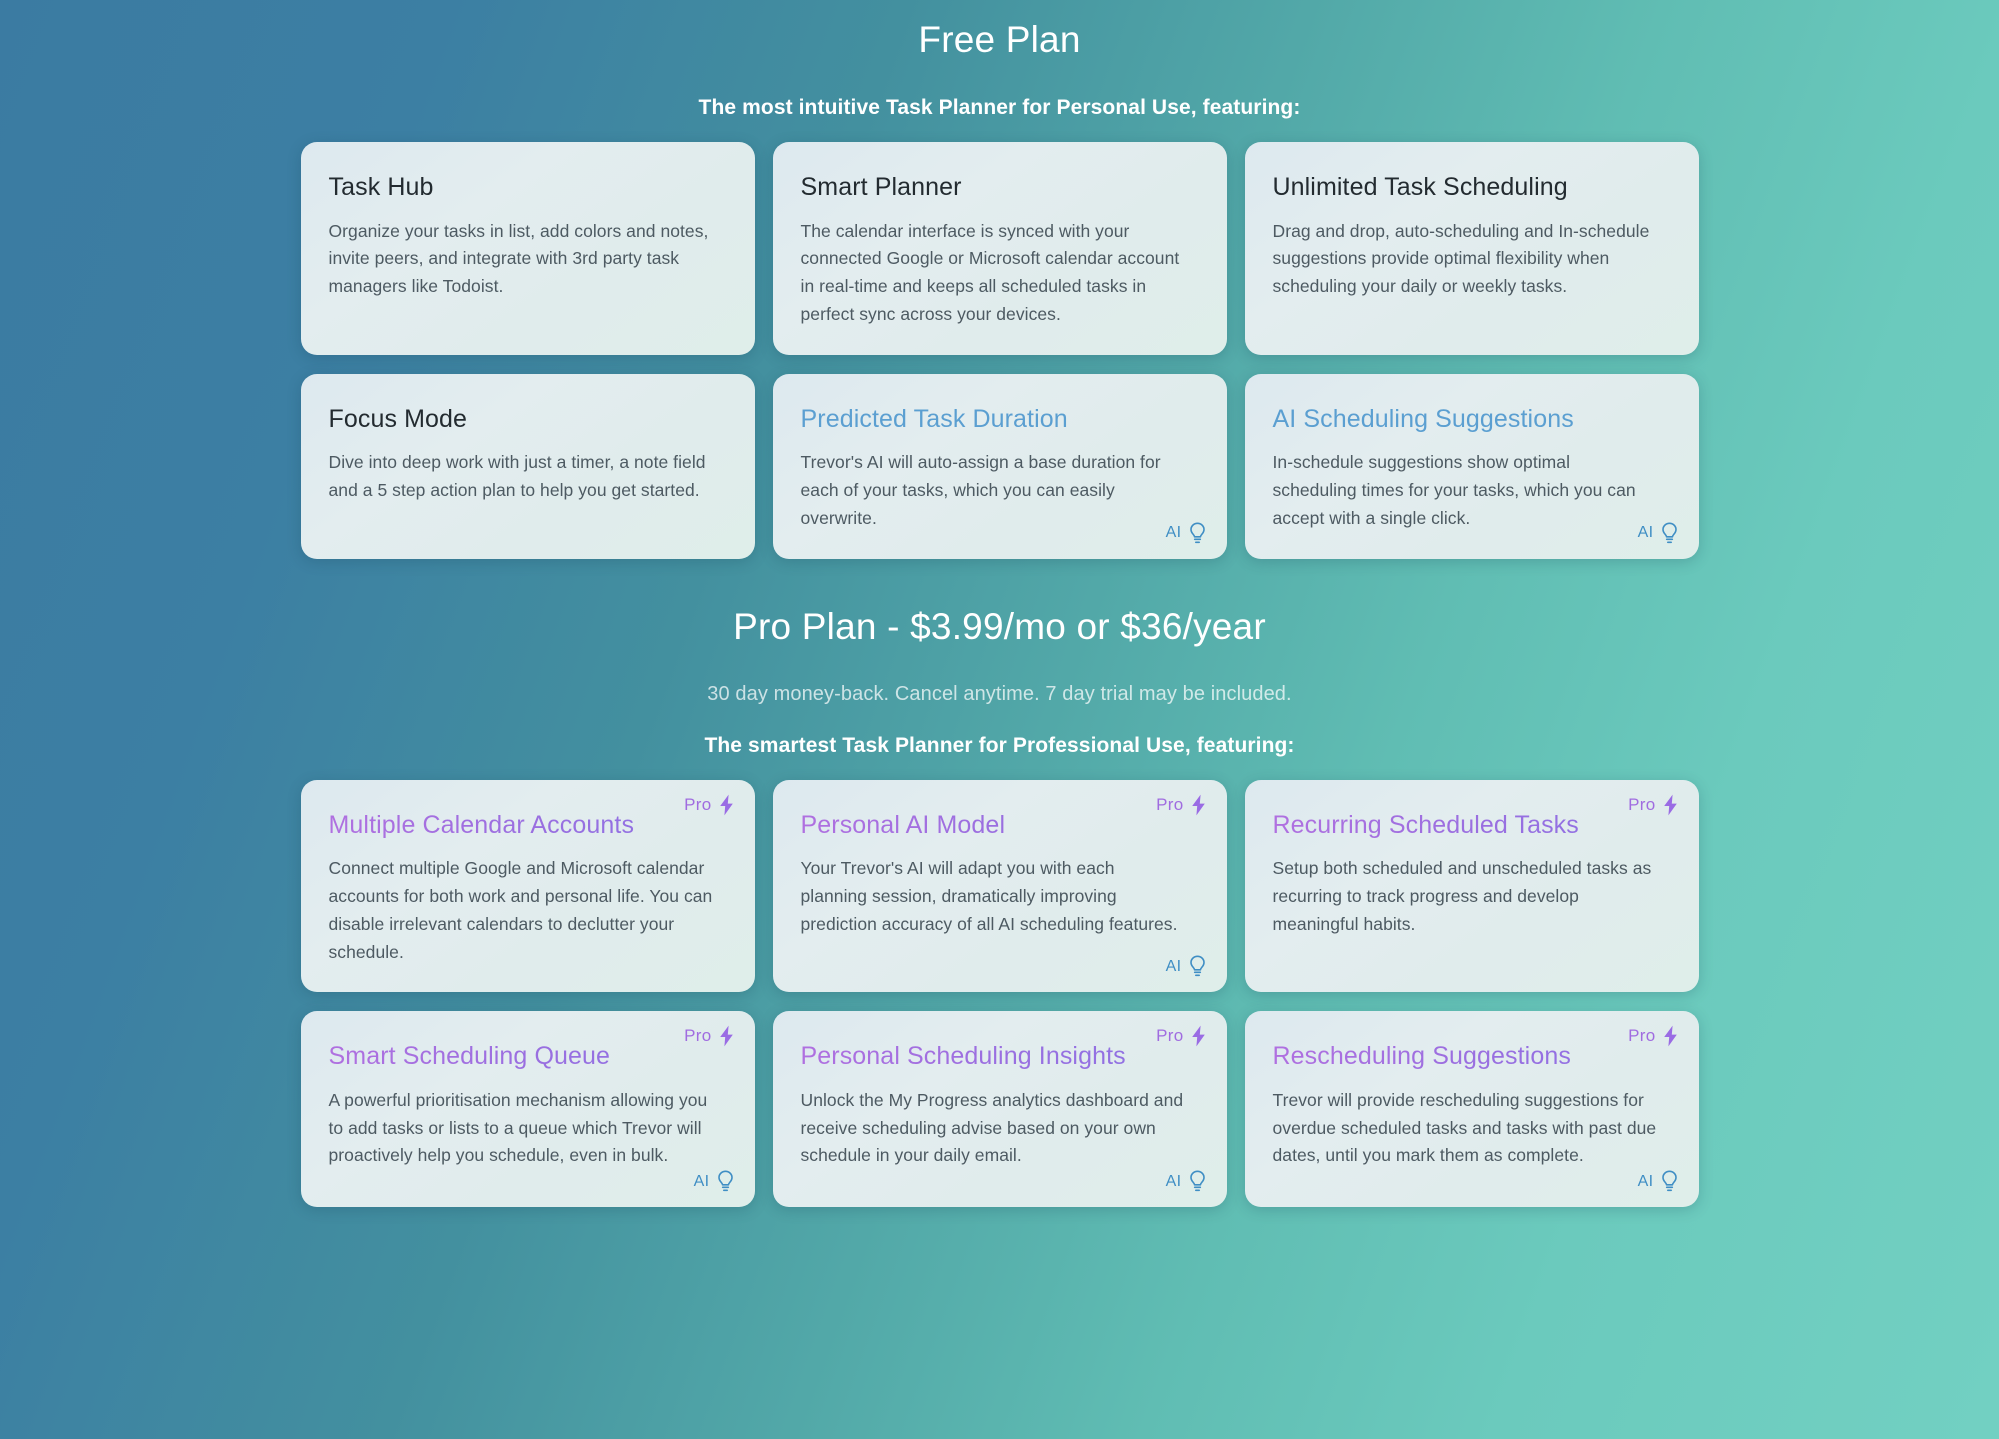 Image resolution: width=1999 pixels, height=1439 pixels. I want to click on feature-card-title: Smart Scheduling Queue, so click(528, 1056).